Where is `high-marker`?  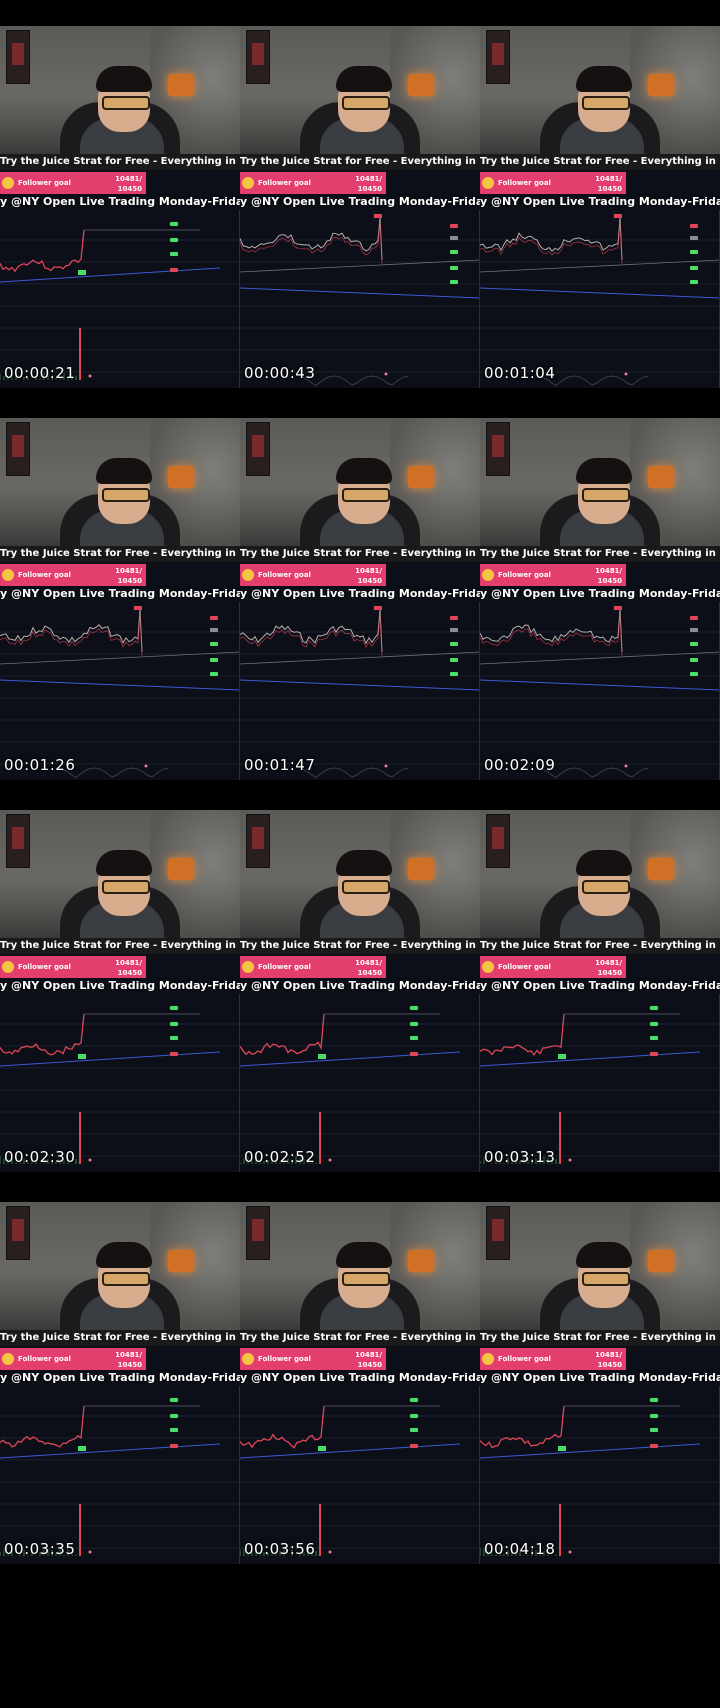
high-marker is located at coordinates (618, 608).